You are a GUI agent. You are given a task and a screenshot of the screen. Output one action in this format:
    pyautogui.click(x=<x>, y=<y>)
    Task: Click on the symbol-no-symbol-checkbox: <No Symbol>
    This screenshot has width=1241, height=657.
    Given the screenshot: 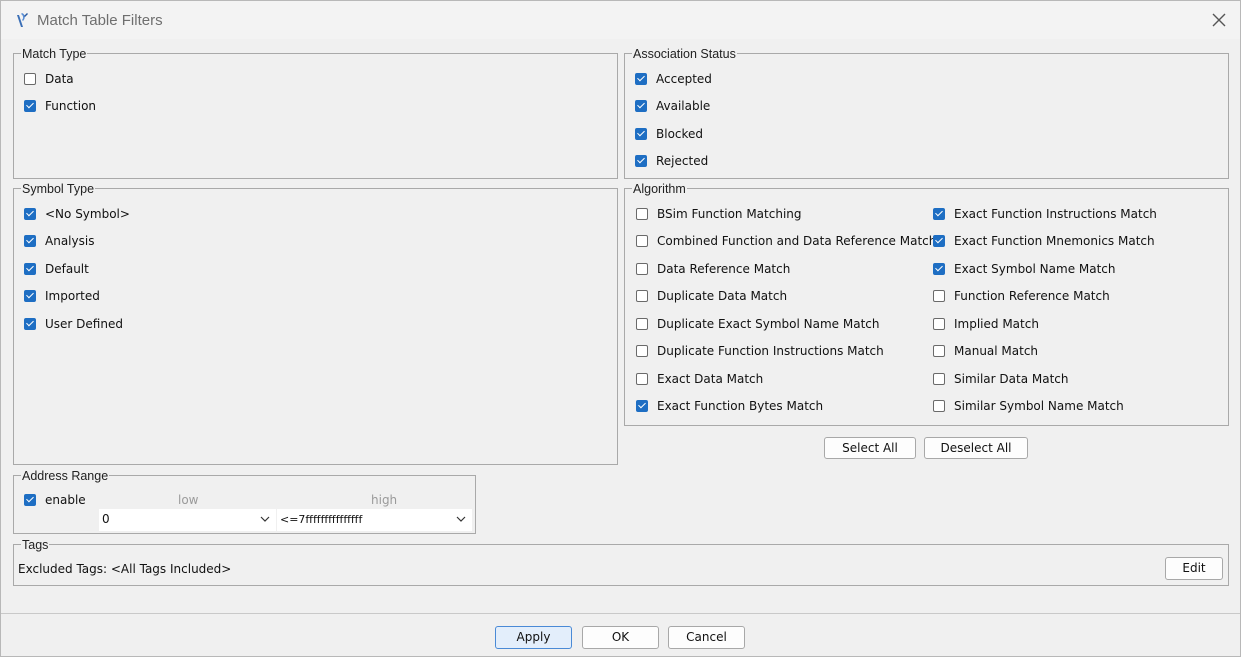 What is the action you would take?
    pyautogui.click(x=77, y=214)
    